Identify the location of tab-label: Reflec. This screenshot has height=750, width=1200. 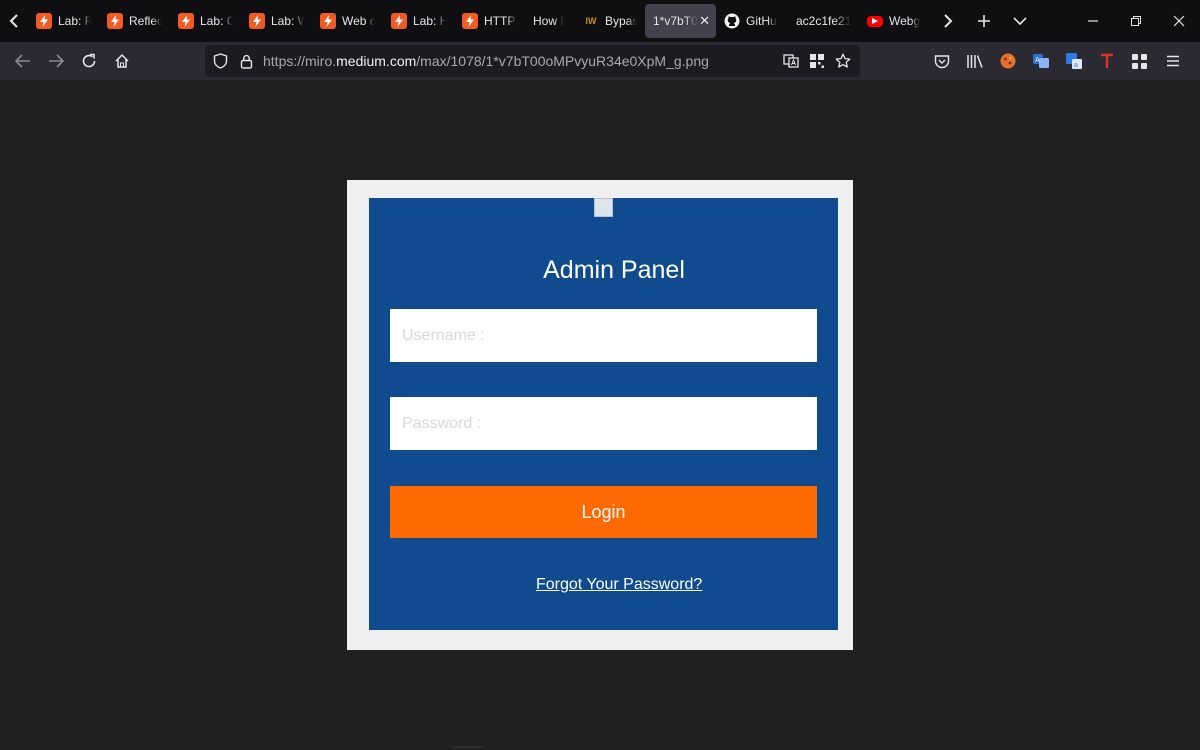
(145, 21).